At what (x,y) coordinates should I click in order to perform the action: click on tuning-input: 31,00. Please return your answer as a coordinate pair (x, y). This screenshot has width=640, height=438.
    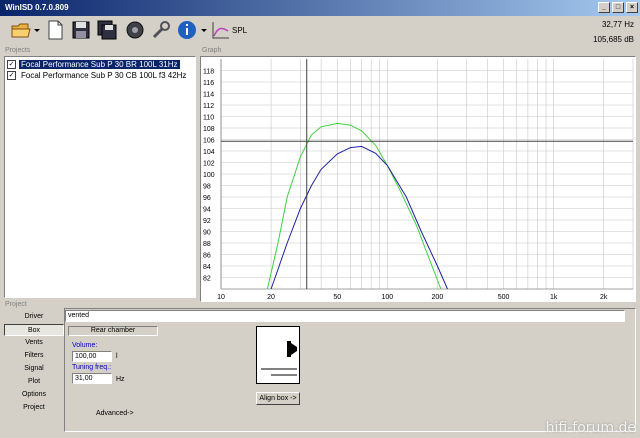
    Looking at the image, I should click on (92, 378).